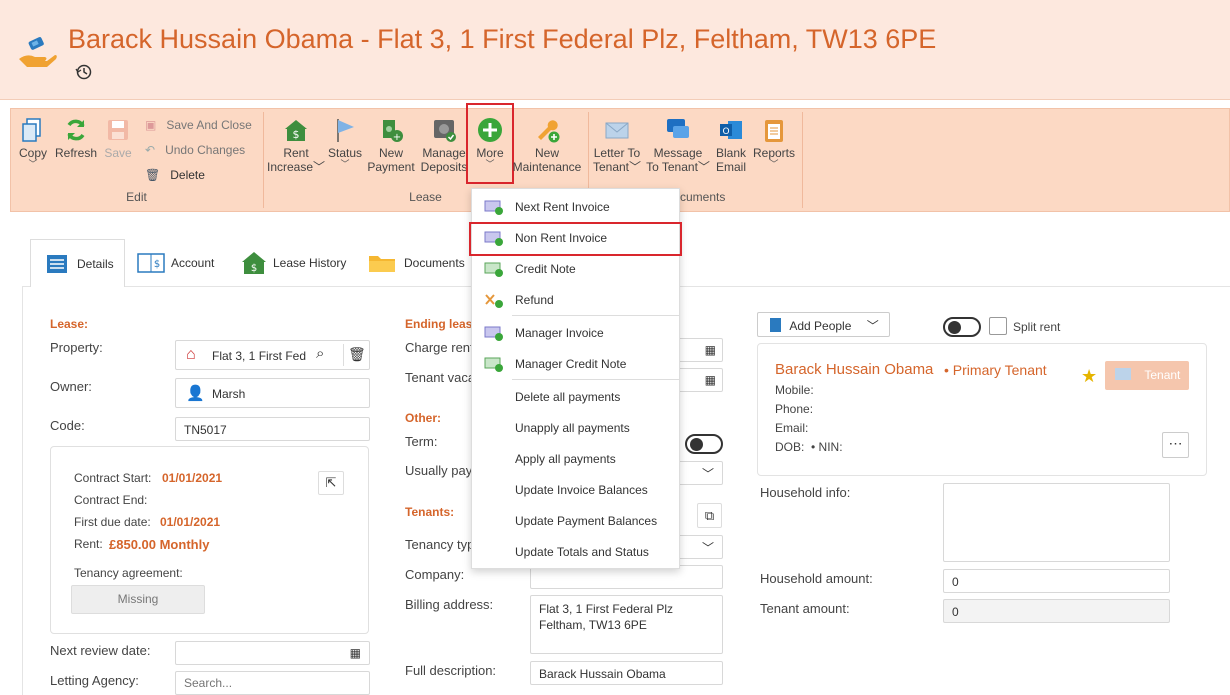 The width and height of the screenshot is (1230, 695). I want to click on credit-note-icon, so click(493, 269).